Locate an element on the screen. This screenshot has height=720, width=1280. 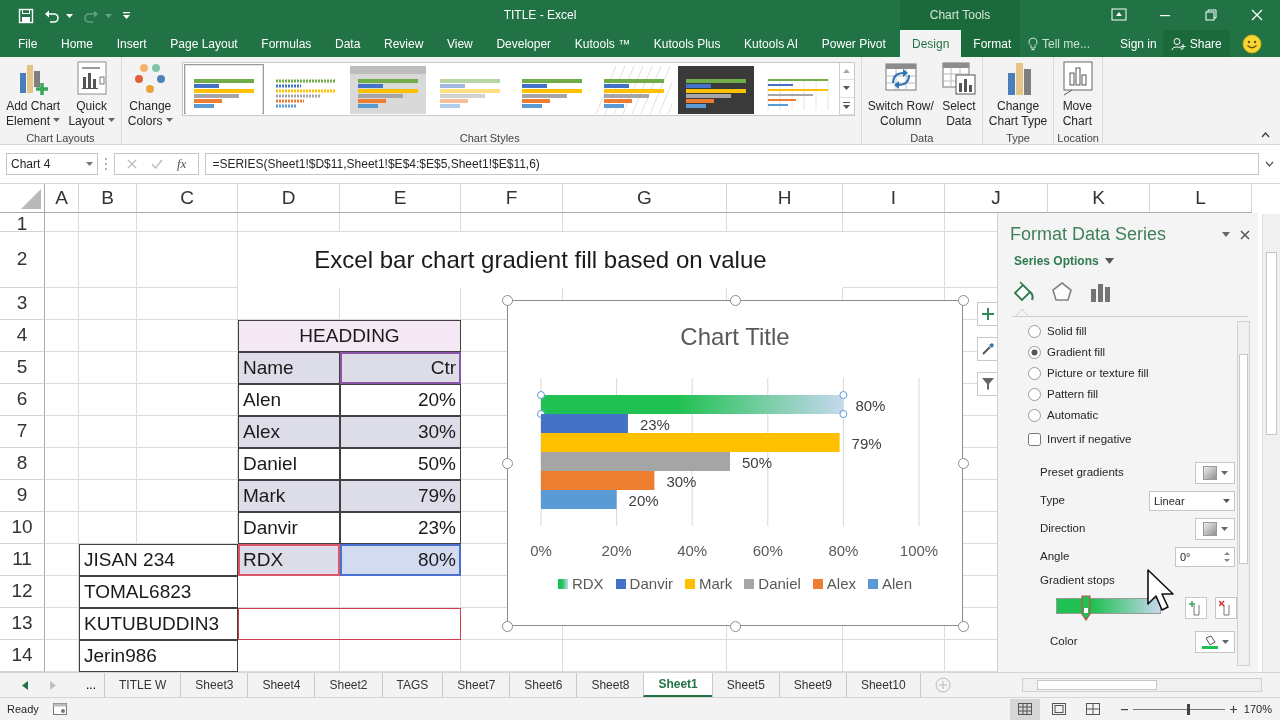
insert-function-button: fx is located at coordinates (182, 164).